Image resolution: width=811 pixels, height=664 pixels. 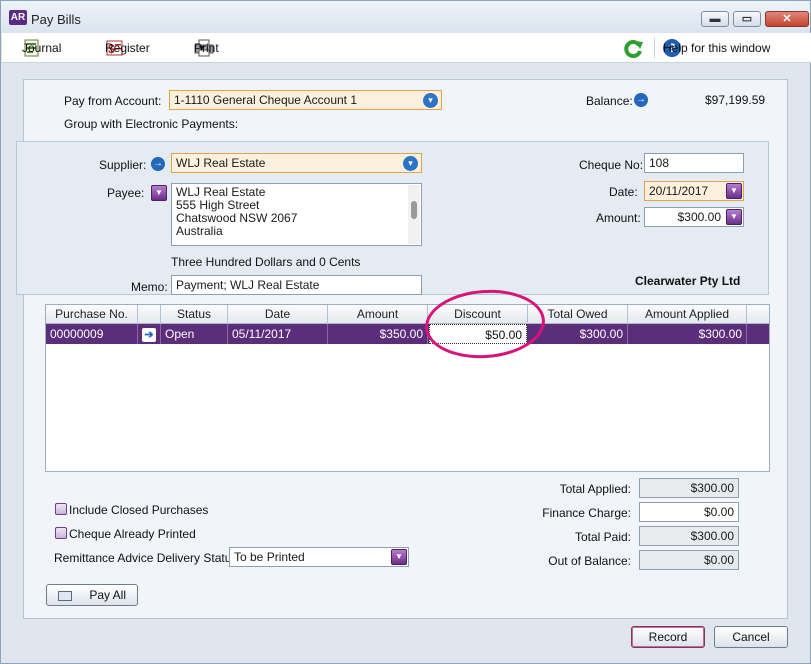 I want to click on print-button: Print ▾, so click(x=208, y=48).